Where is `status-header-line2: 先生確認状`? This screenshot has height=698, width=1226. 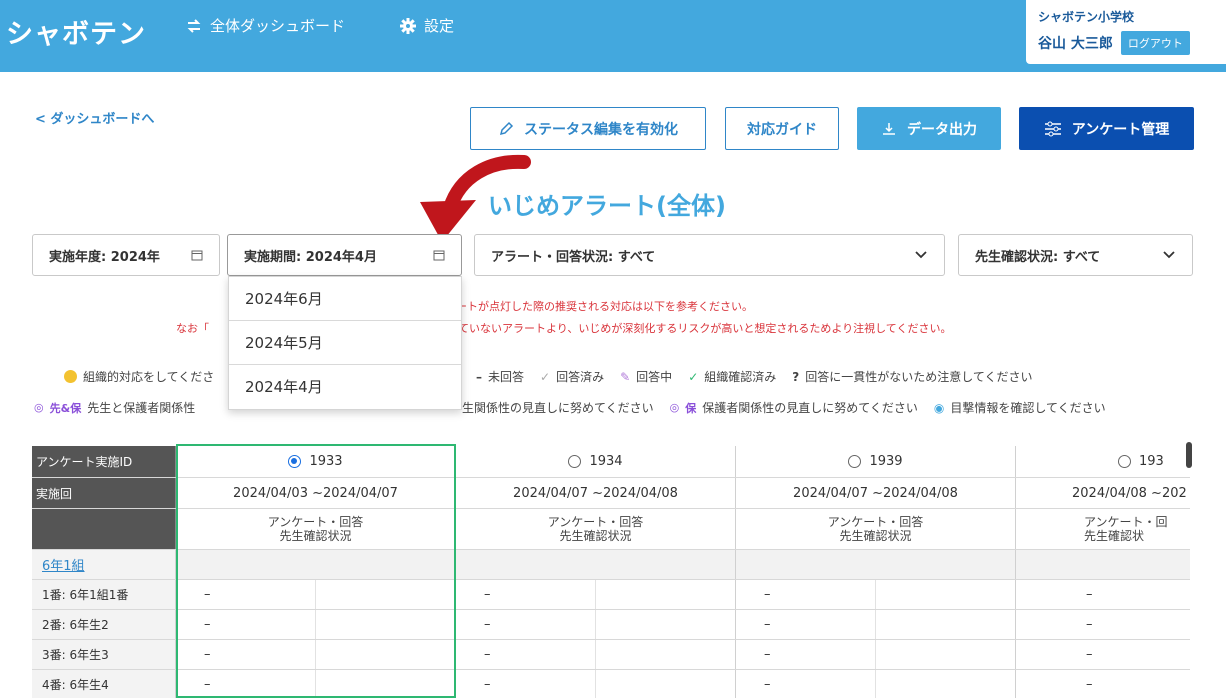 status-header-line2: 先生確認状 is located at coordinates (1114, 536).